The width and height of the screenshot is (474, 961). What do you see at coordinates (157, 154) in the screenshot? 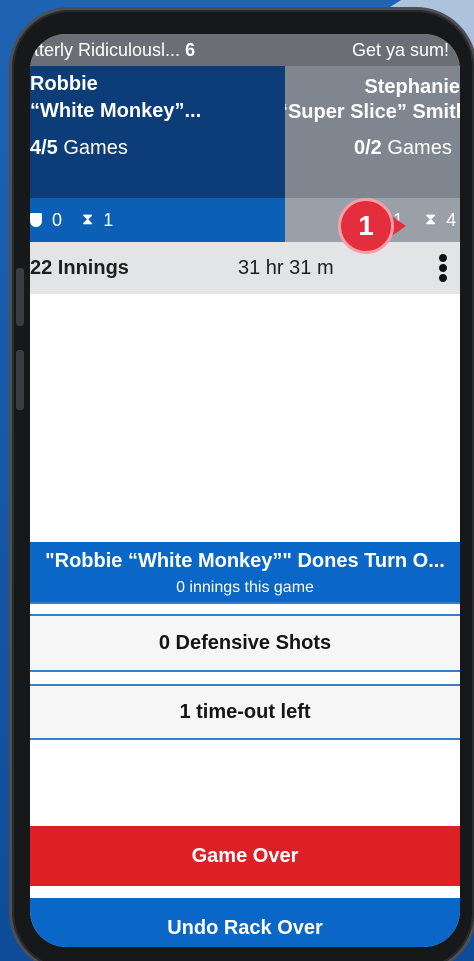
I see `player1-card: Robbie “White Monkey”... 4/5 Games 0 ⧗ 1` at bounding box center [157, 154].